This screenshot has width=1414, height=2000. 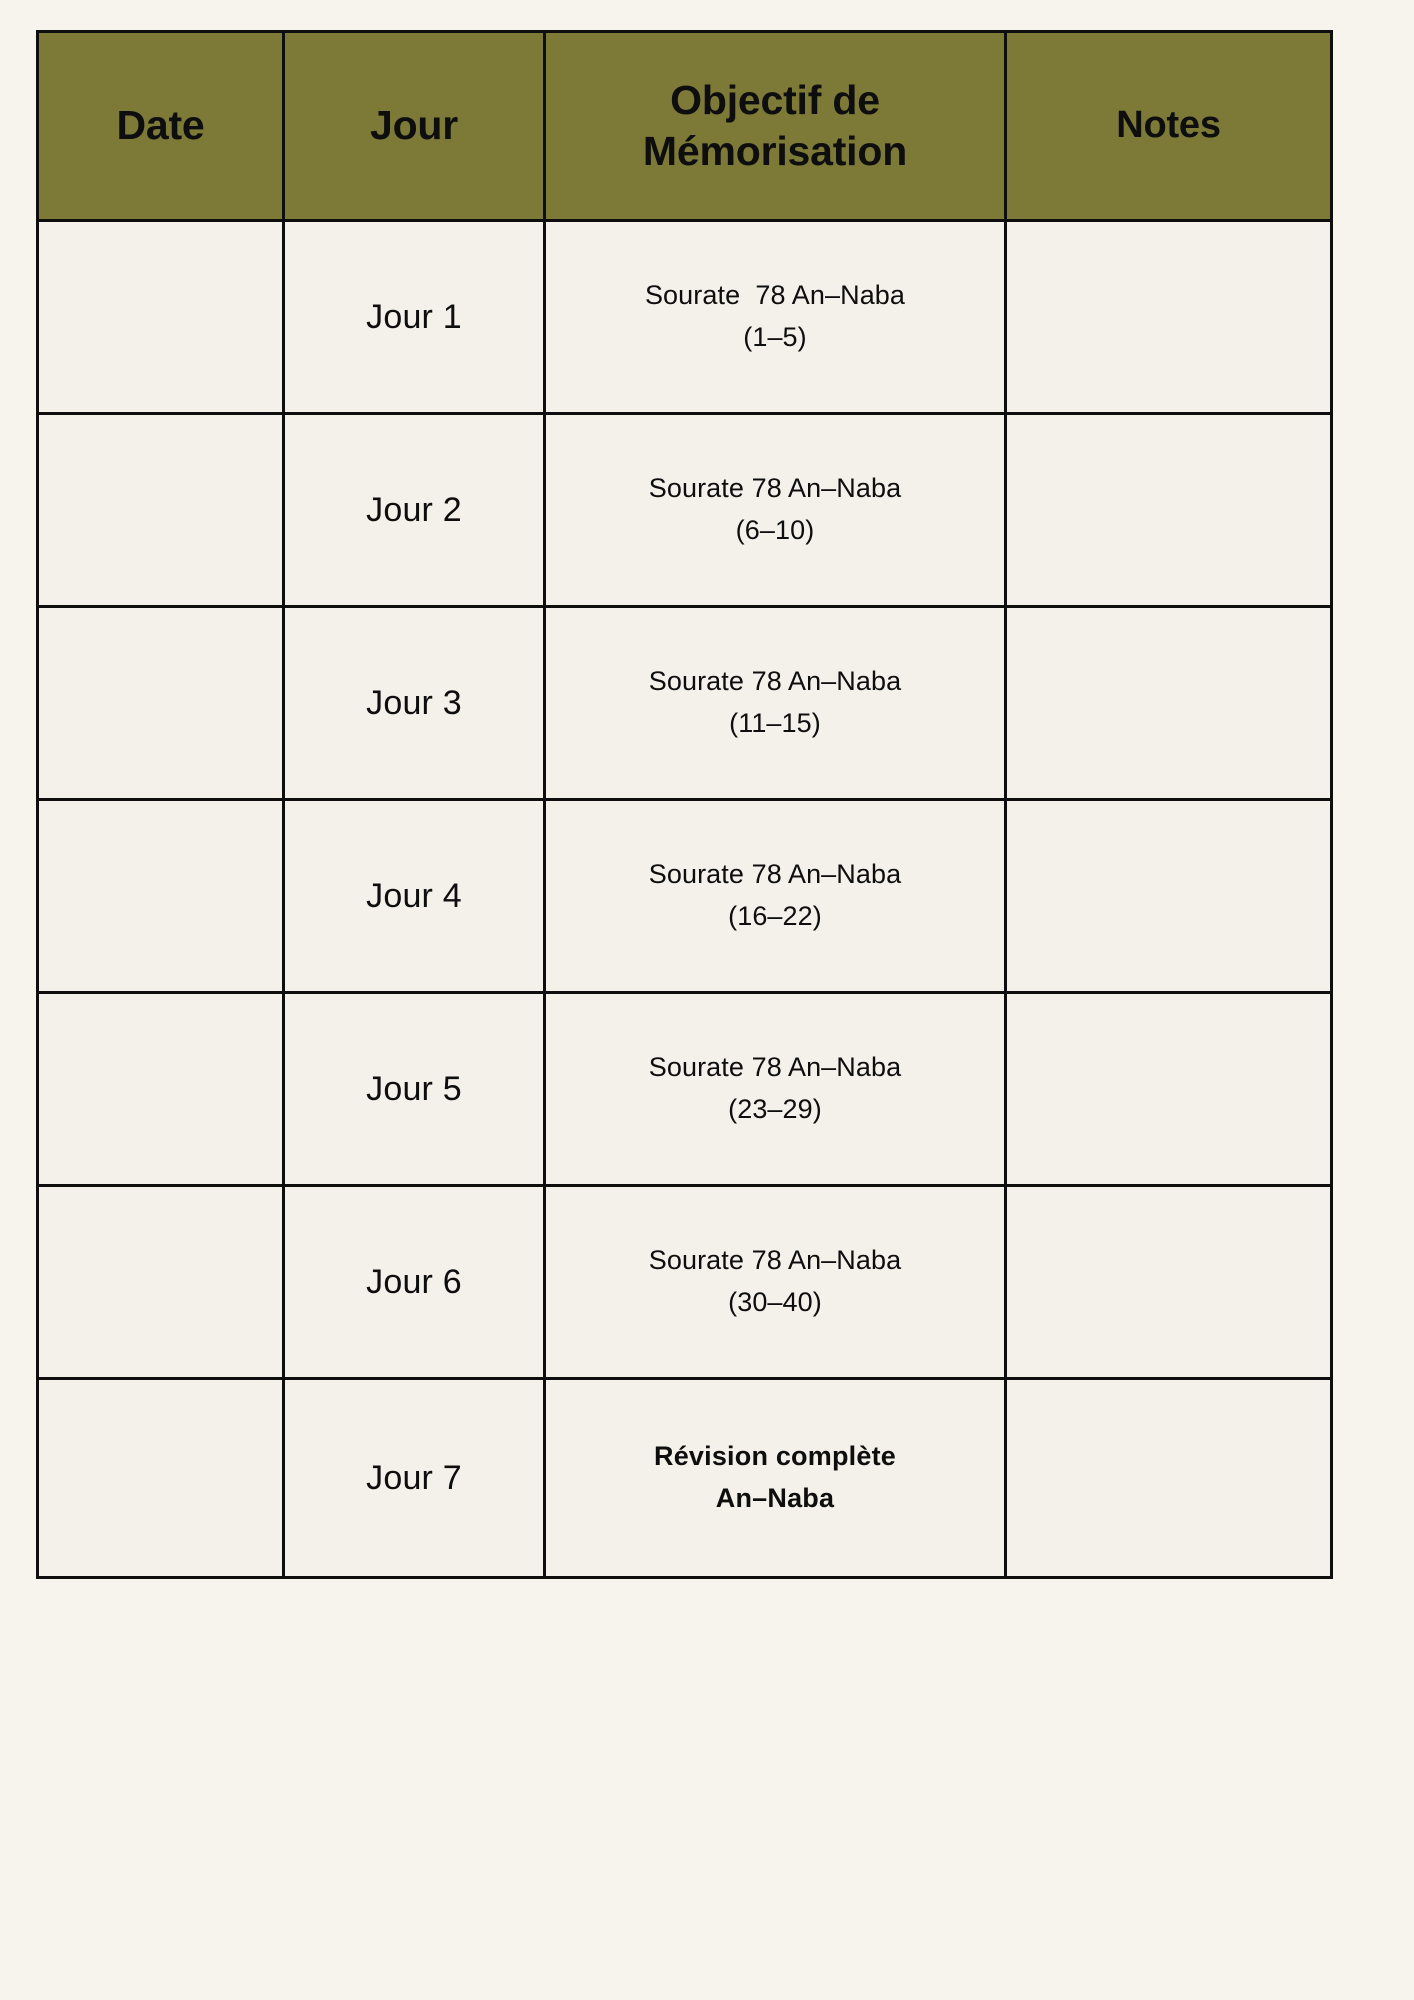 I want to click on table-row: Jour 6 Sourate 78 An–Naba (30–40), so click(x=684, y=1282).